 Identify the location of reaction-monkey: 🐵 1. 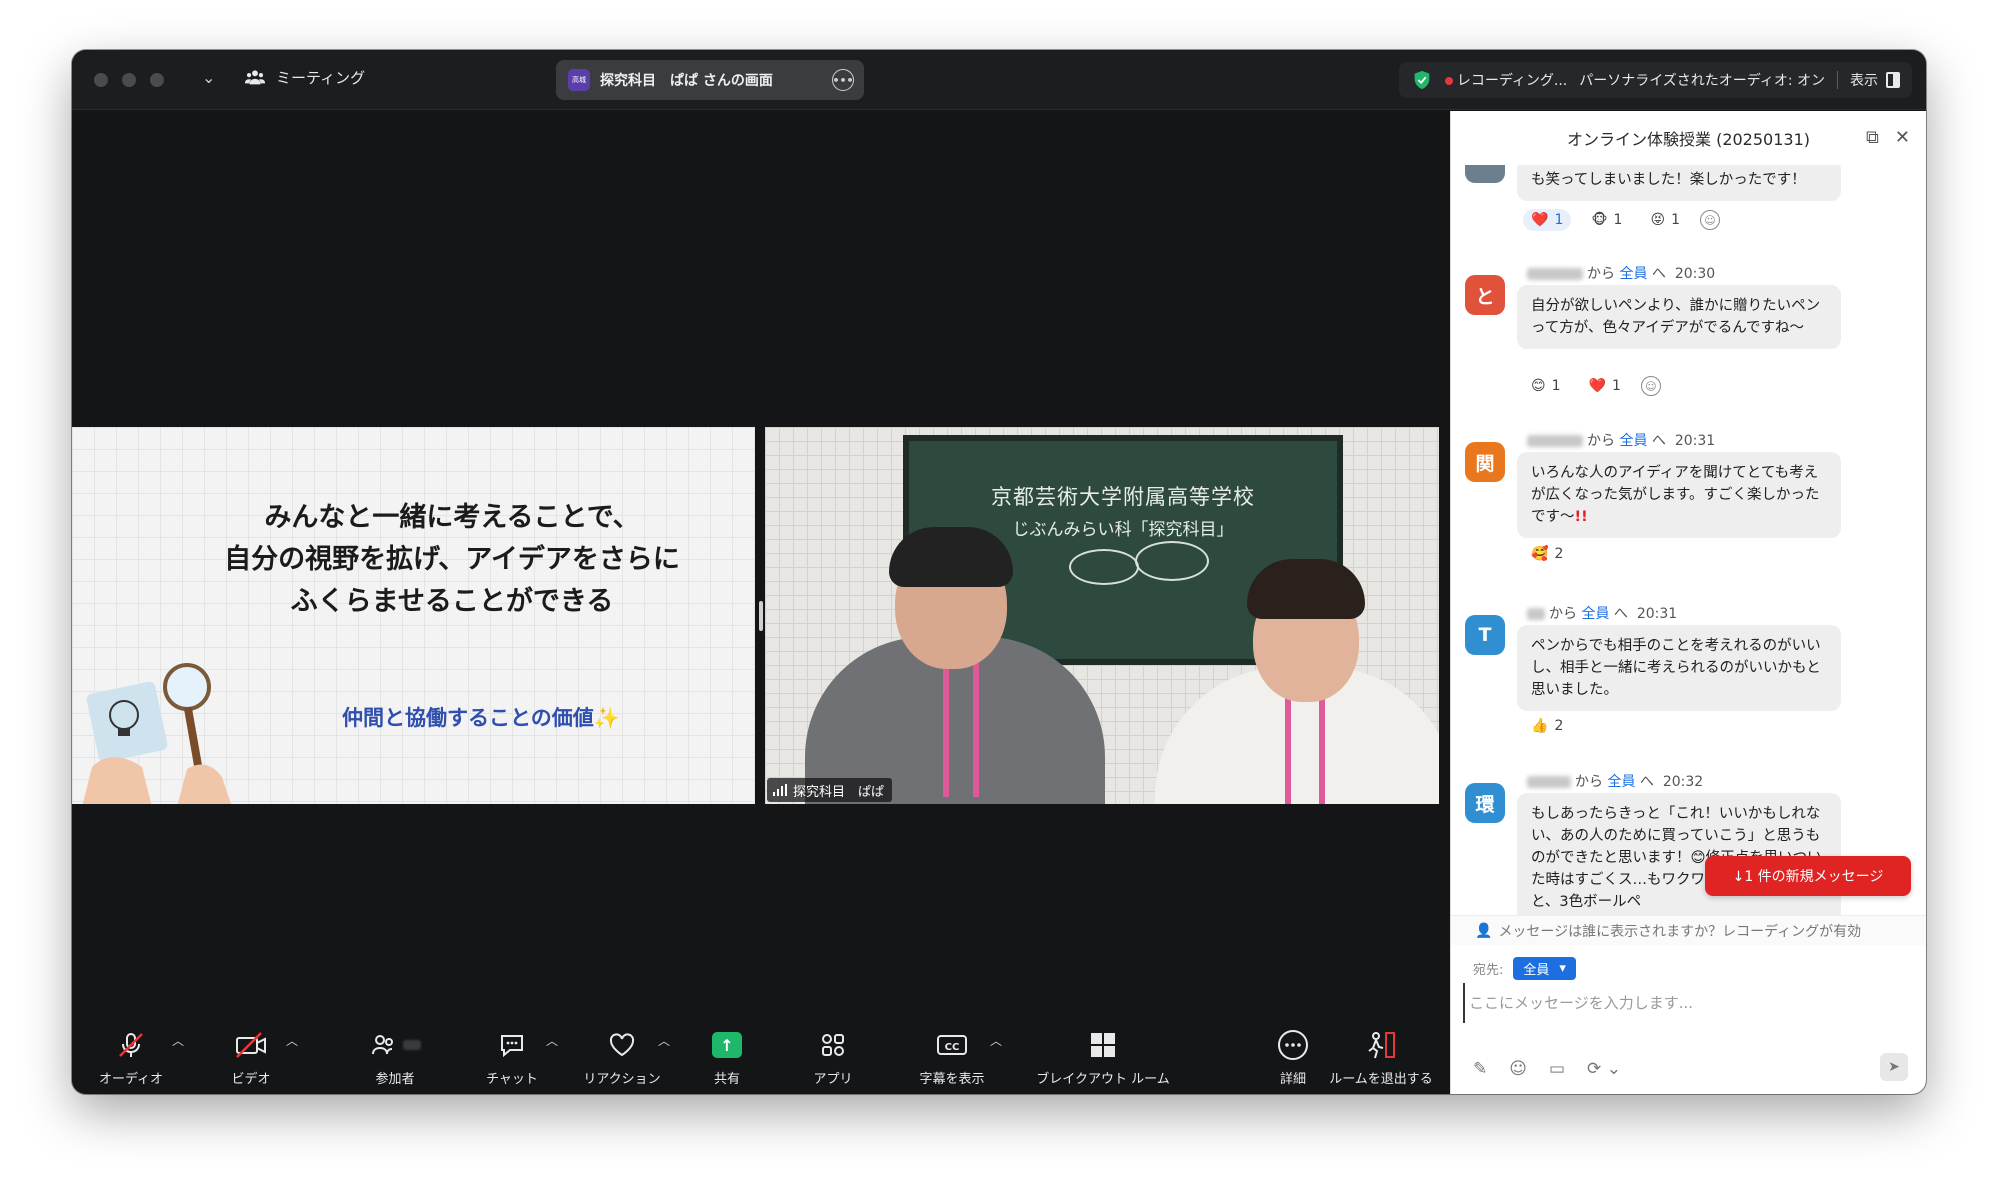
(1606, 220).